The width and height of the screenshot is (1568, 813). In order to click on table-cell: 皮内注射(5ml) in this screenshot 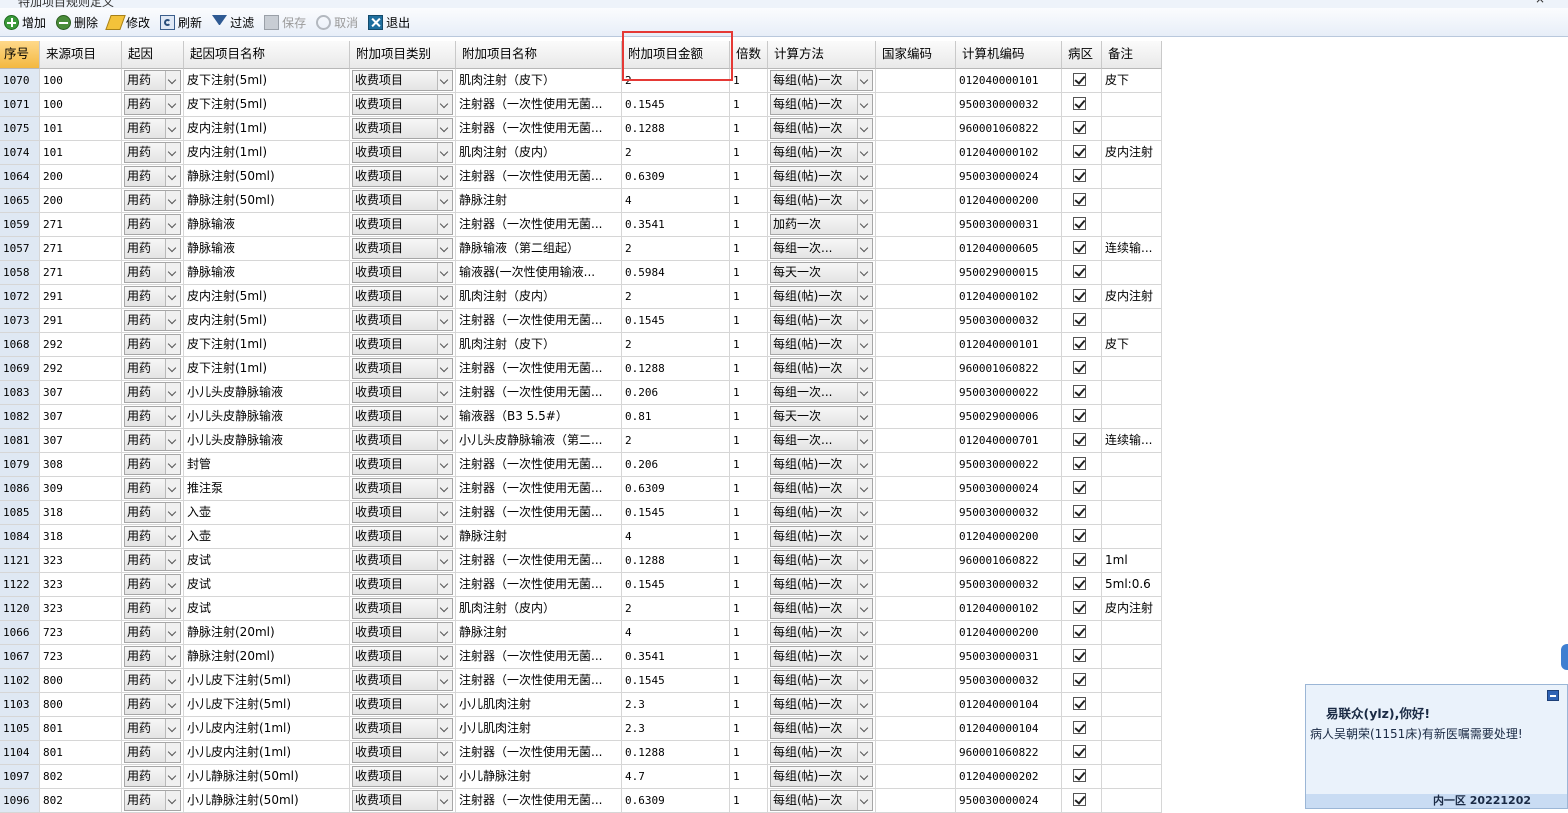, I will do `click(267, 321)`.